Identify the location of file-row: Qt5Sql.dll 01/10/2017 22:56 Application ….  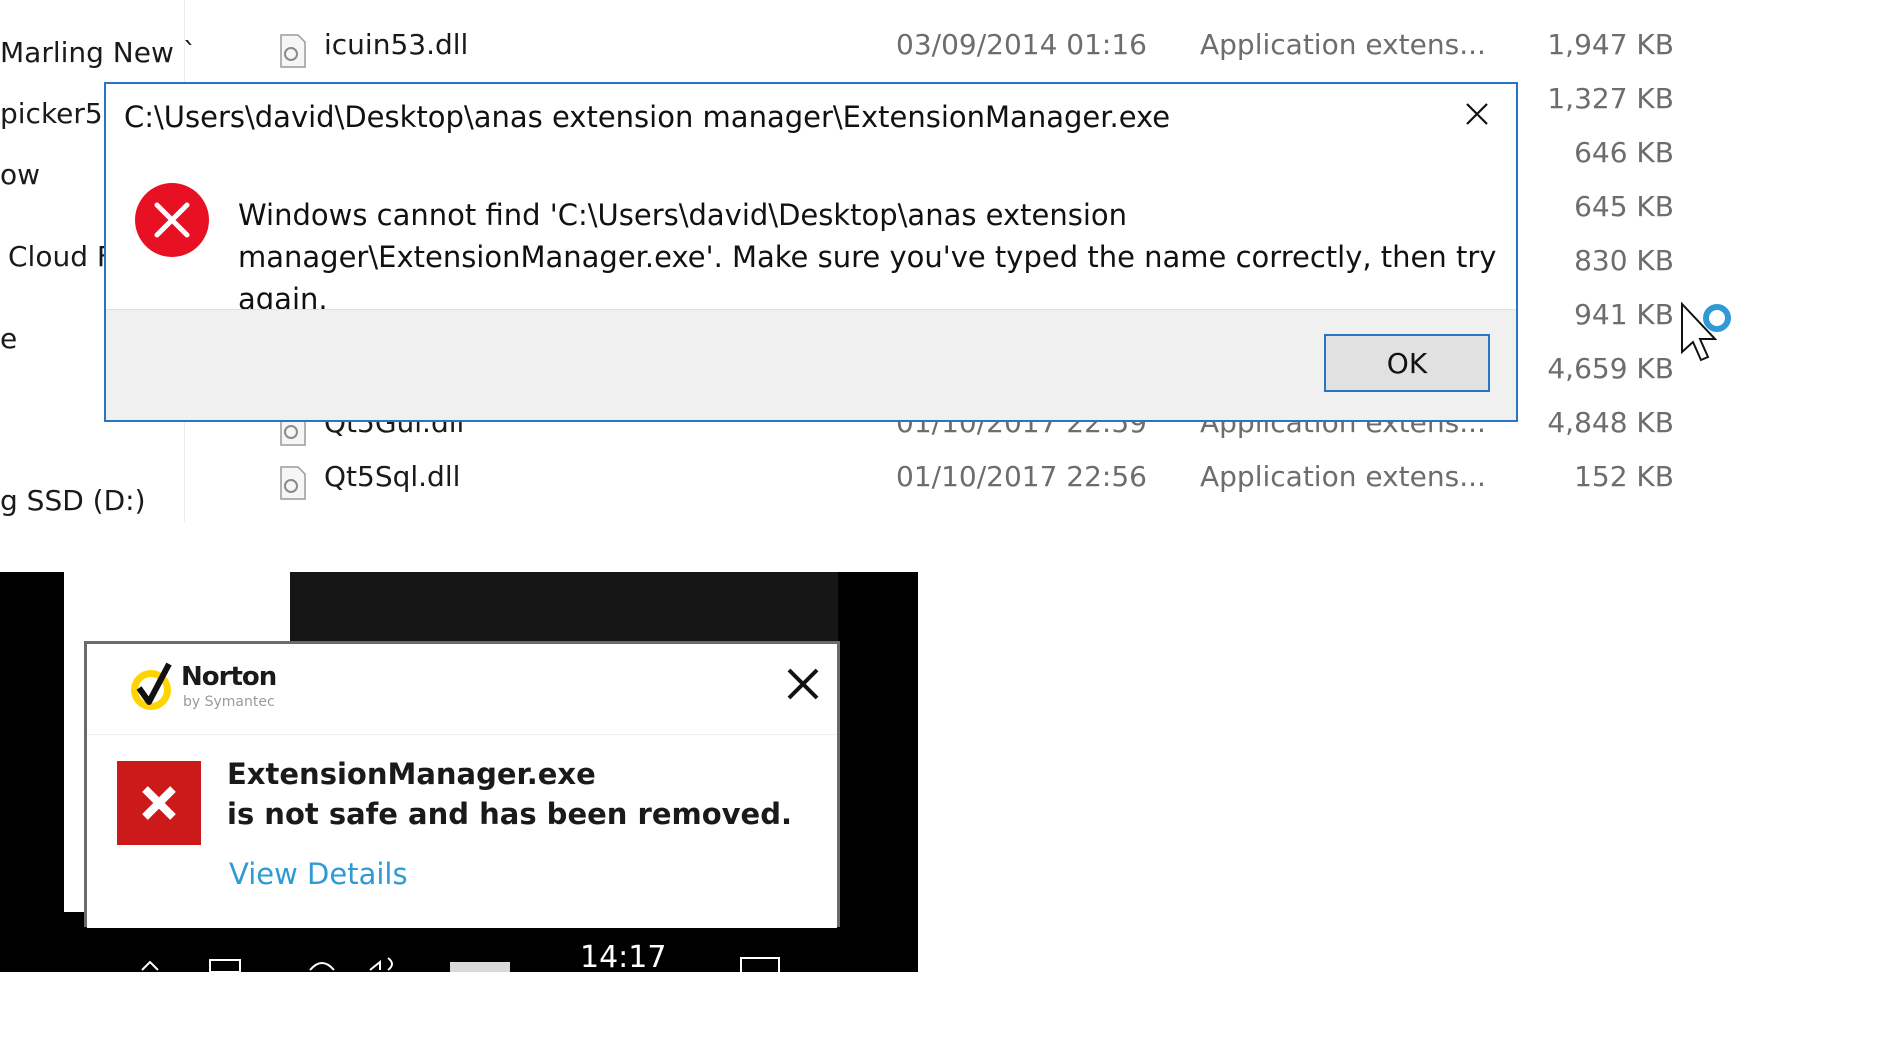
(948, 487).